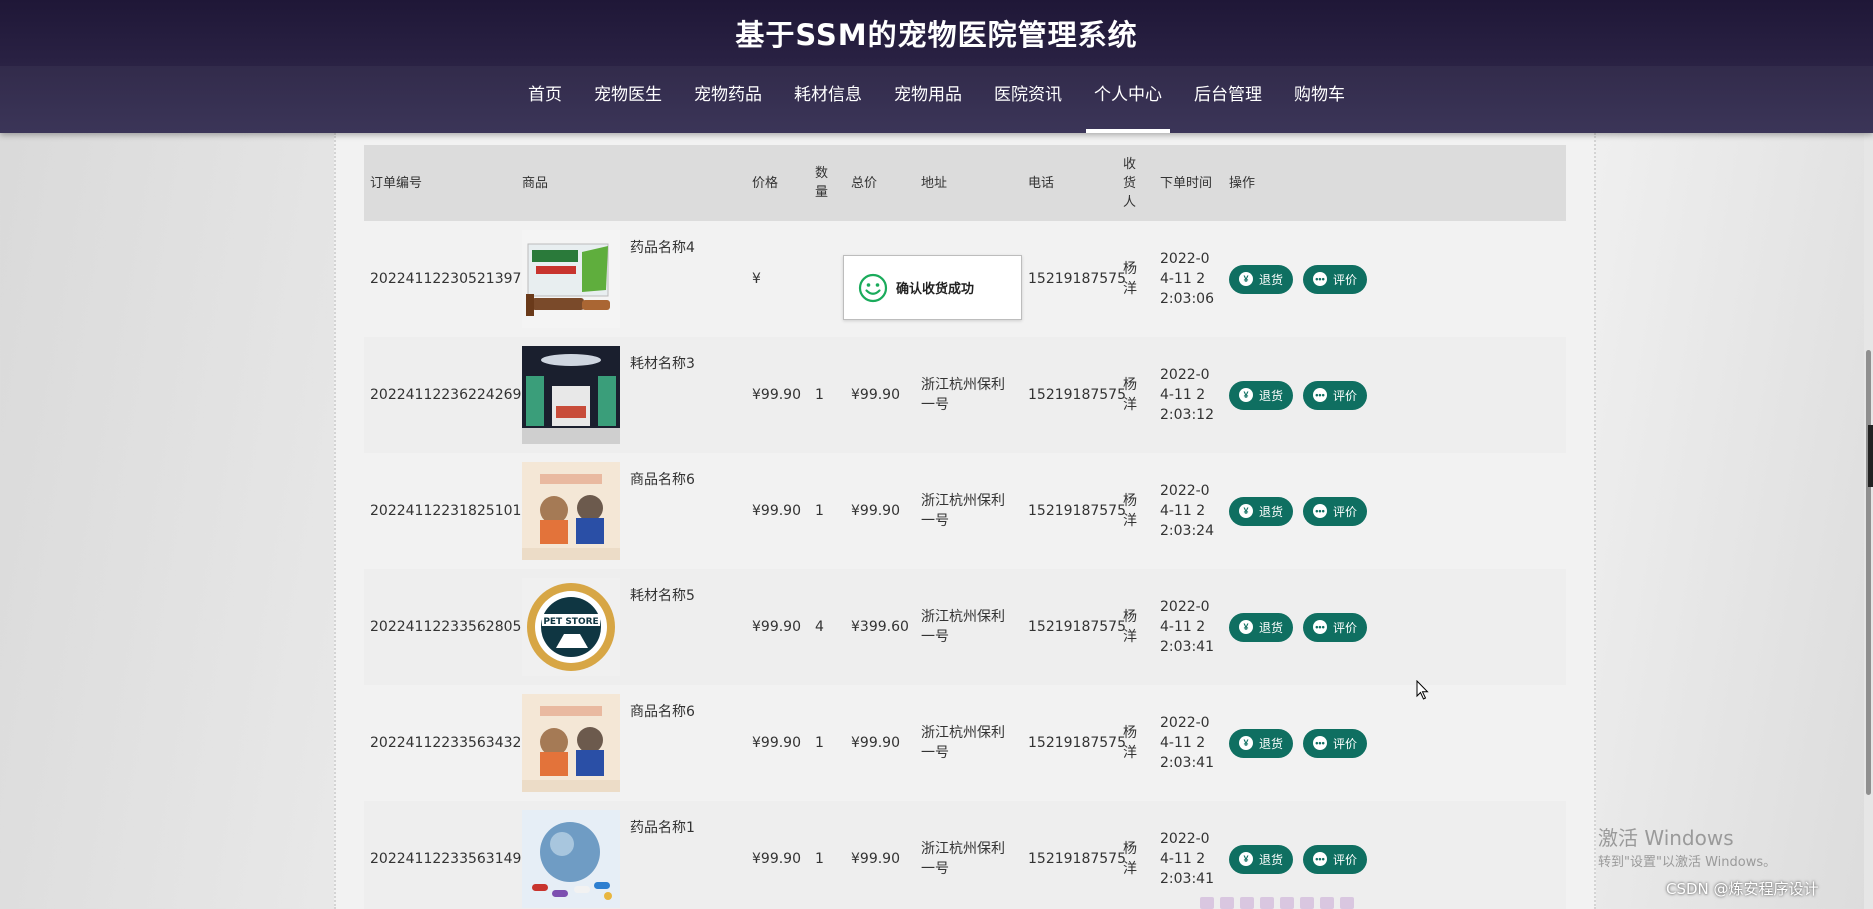  Describe the element at coordinates (628, 99) in the screenshot. I see `nav-item: 宠物医生` at that location.